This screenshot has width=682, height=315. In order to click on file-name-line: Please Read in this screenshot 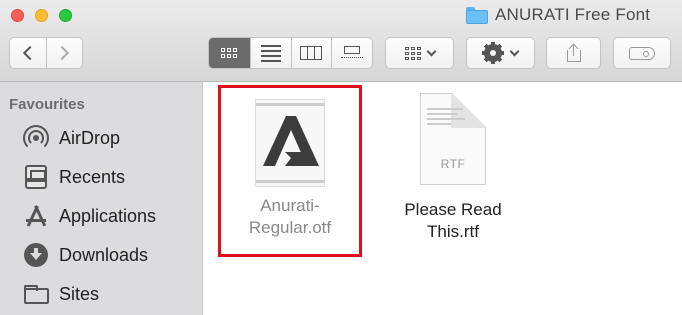, I will do `click(453, 209)`.